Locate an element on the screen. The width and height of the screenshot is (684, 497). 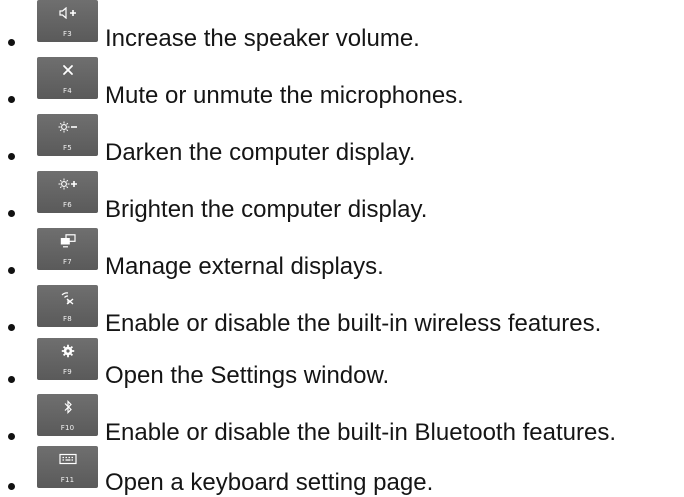
wireless-toggle-icon is located at coordinates (67, 298).